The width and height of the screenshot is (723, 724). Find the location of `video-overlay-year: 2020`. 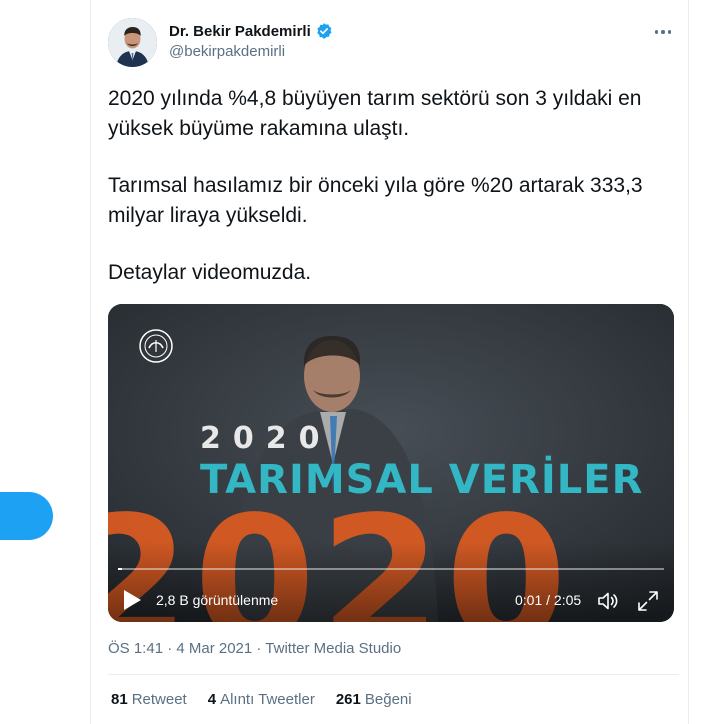

video-overlay-year: 2020 is located at coordinates (266, 438).